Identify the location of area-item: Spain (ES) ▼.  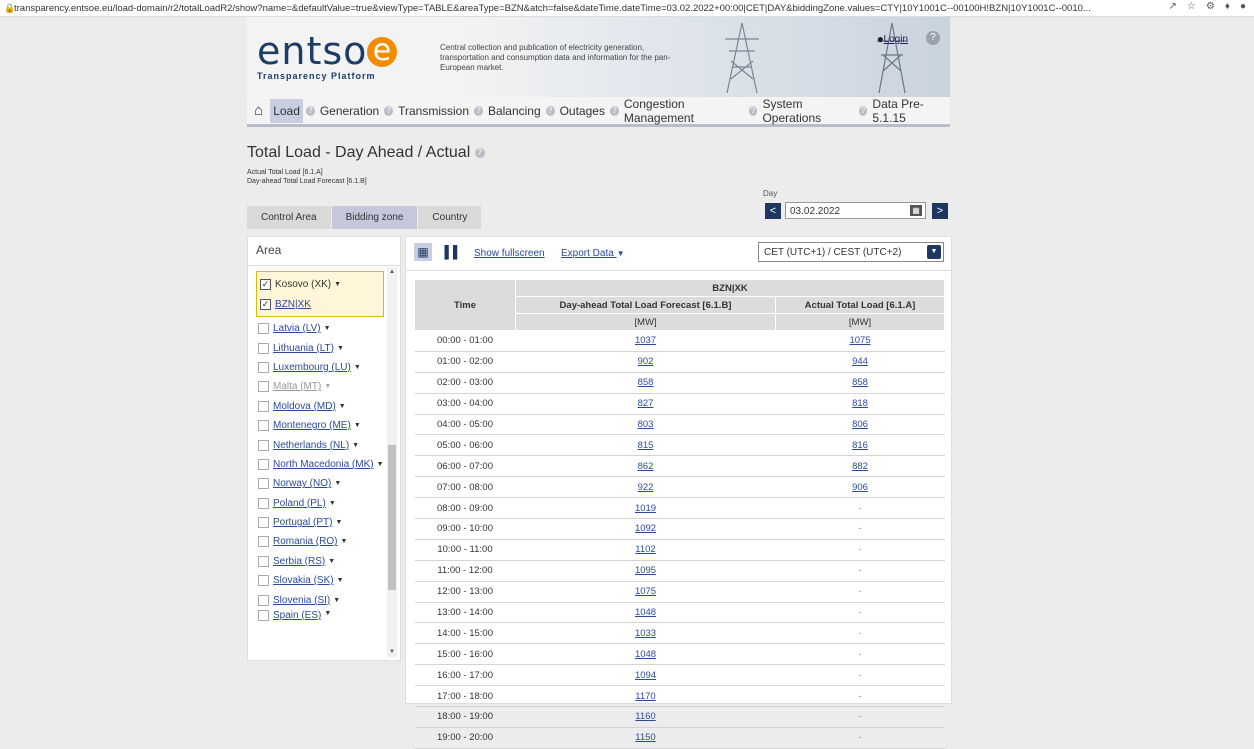
(321, 615).